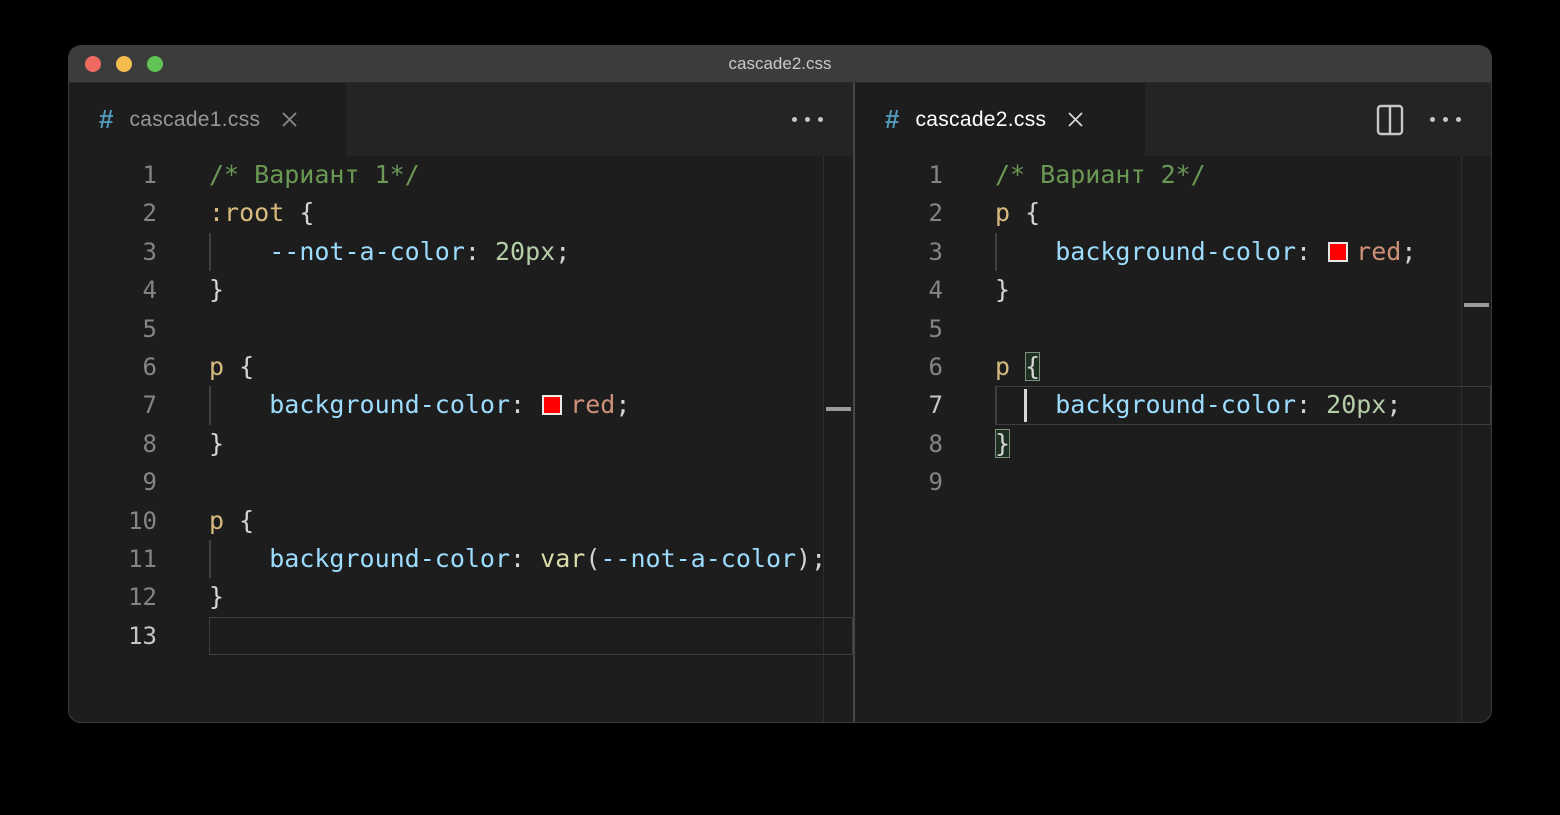 The width and height of the screenshot is (1560, 815). What do you see at coordinates (531, 213) in the screenshot?
I see `code-line-content: :root {` at bounding box center [531, 213].